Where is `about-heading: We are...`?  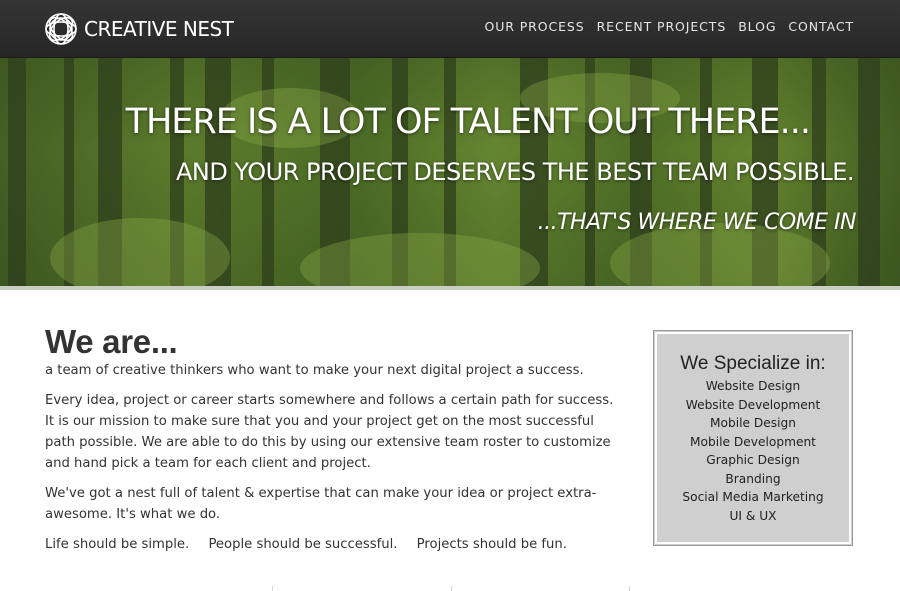
about-heading: We are... is located at coordinates (111, 341).